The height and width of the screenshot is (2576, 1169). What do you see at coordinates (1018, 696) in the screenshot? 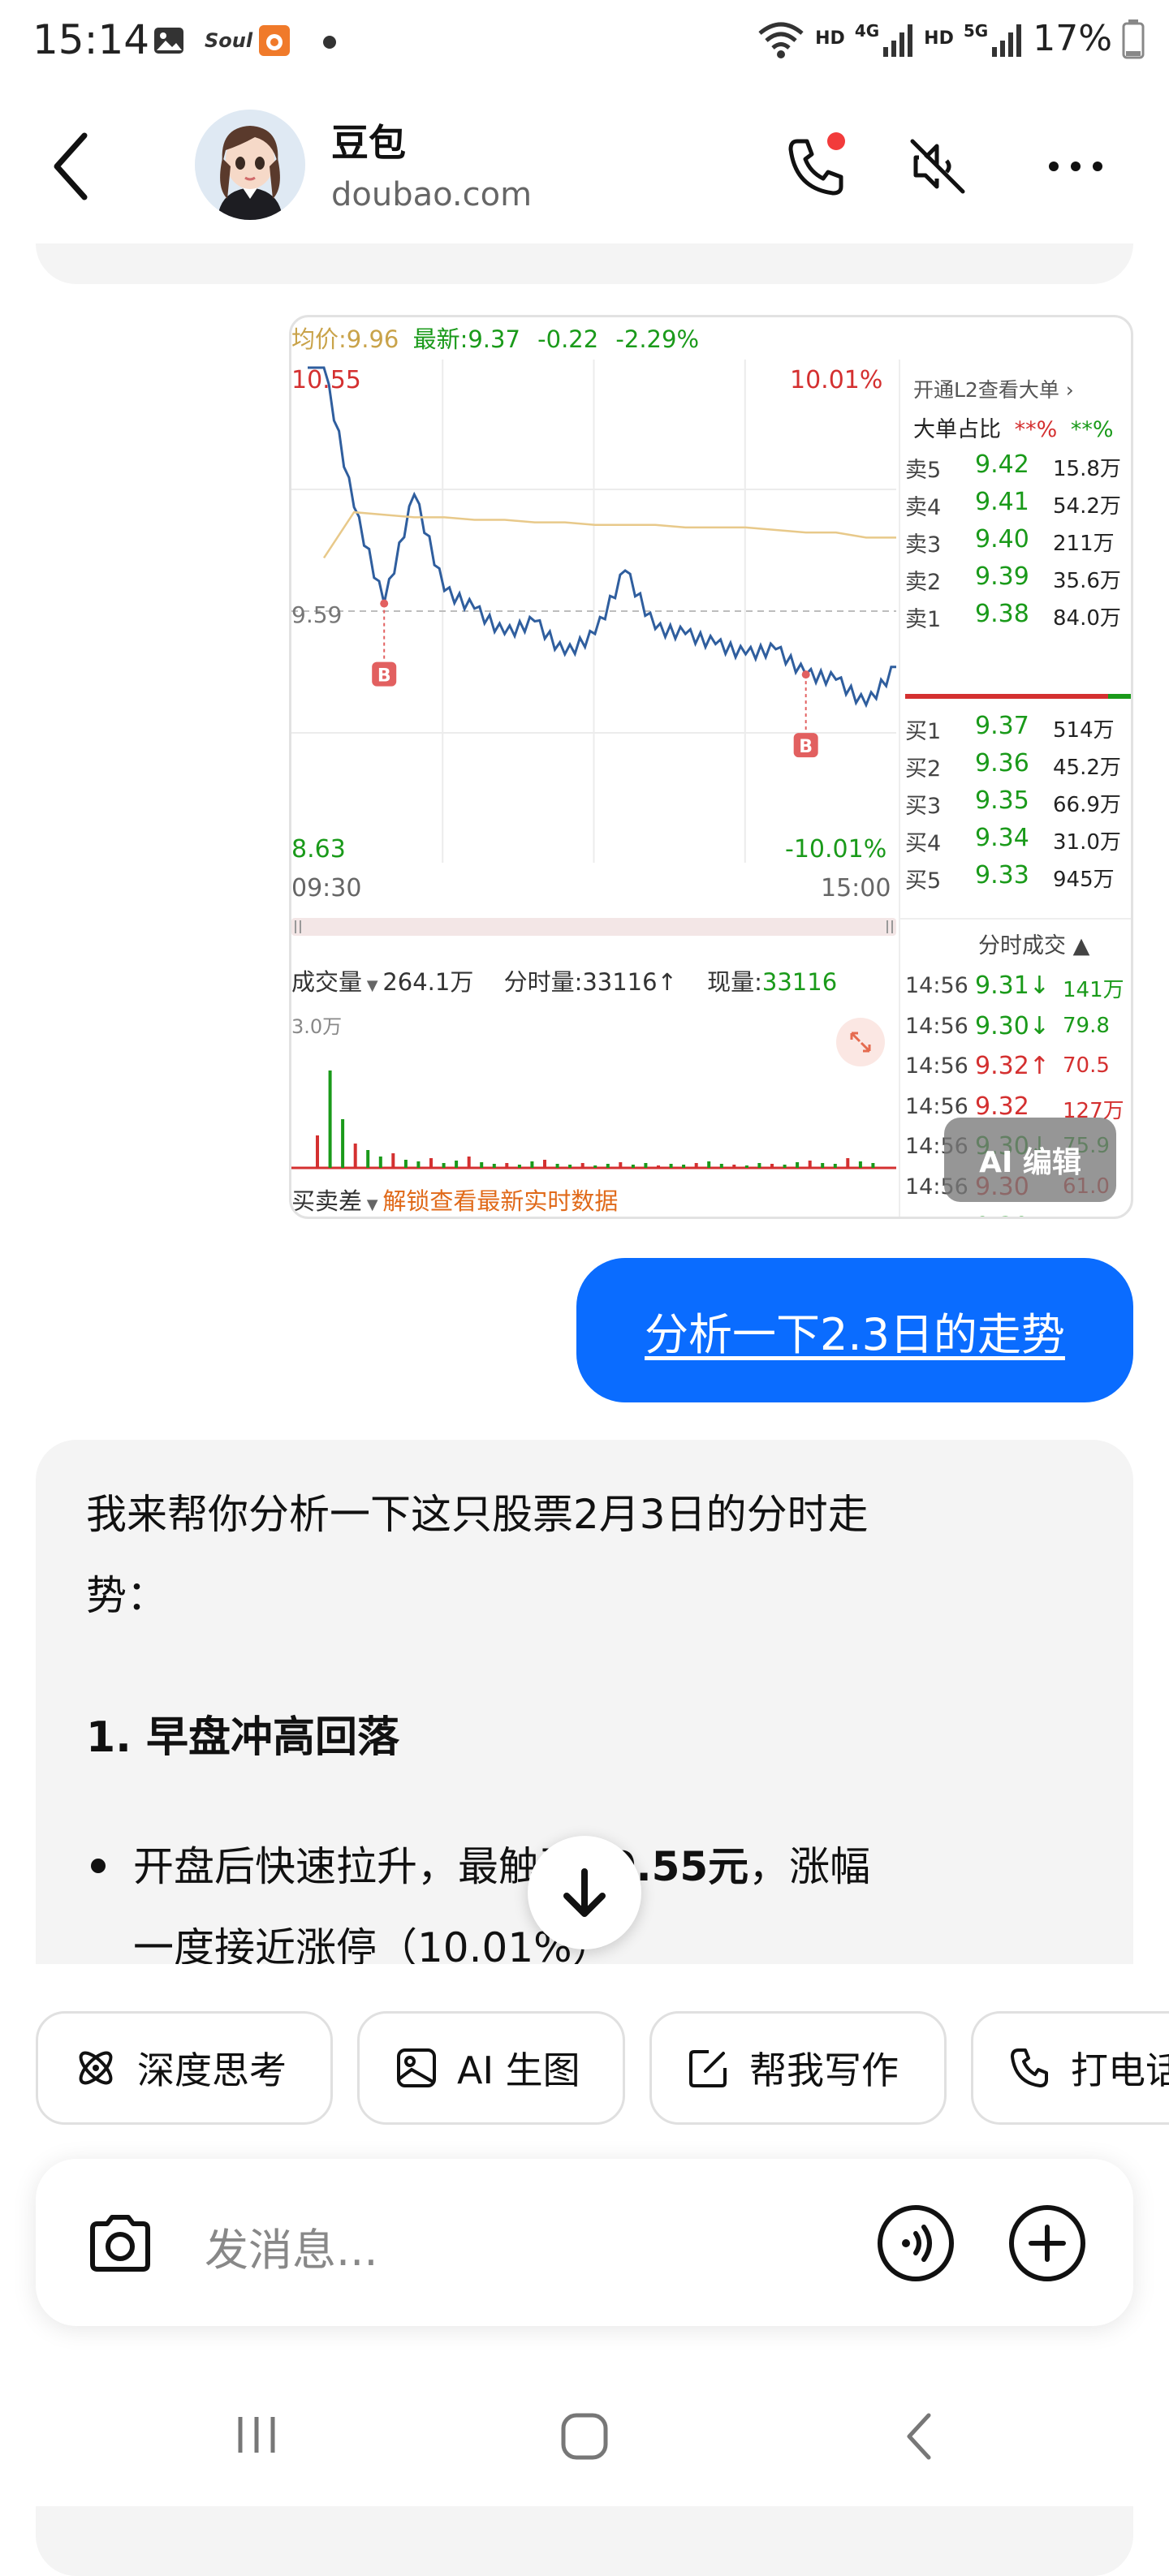
I see `ask-bid-divider` at bounding box center [1018, 696].